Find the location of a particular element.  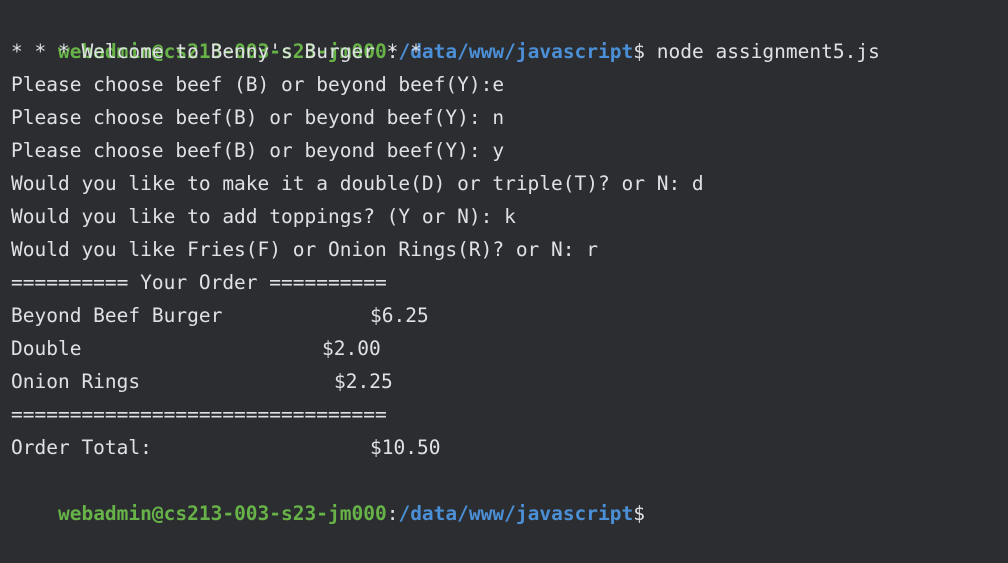

prompt-path: /data/www/javascript is located at coordinates (516, 513).